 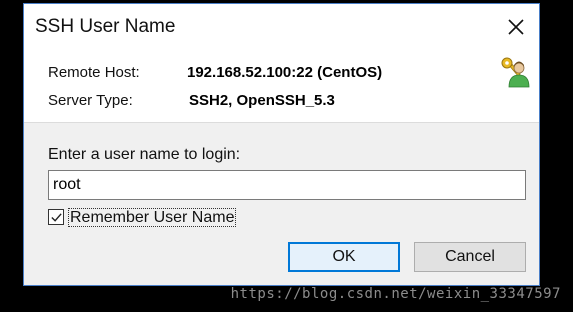 I want to click on remember-username-checkbox, so click(x=56, y=217).